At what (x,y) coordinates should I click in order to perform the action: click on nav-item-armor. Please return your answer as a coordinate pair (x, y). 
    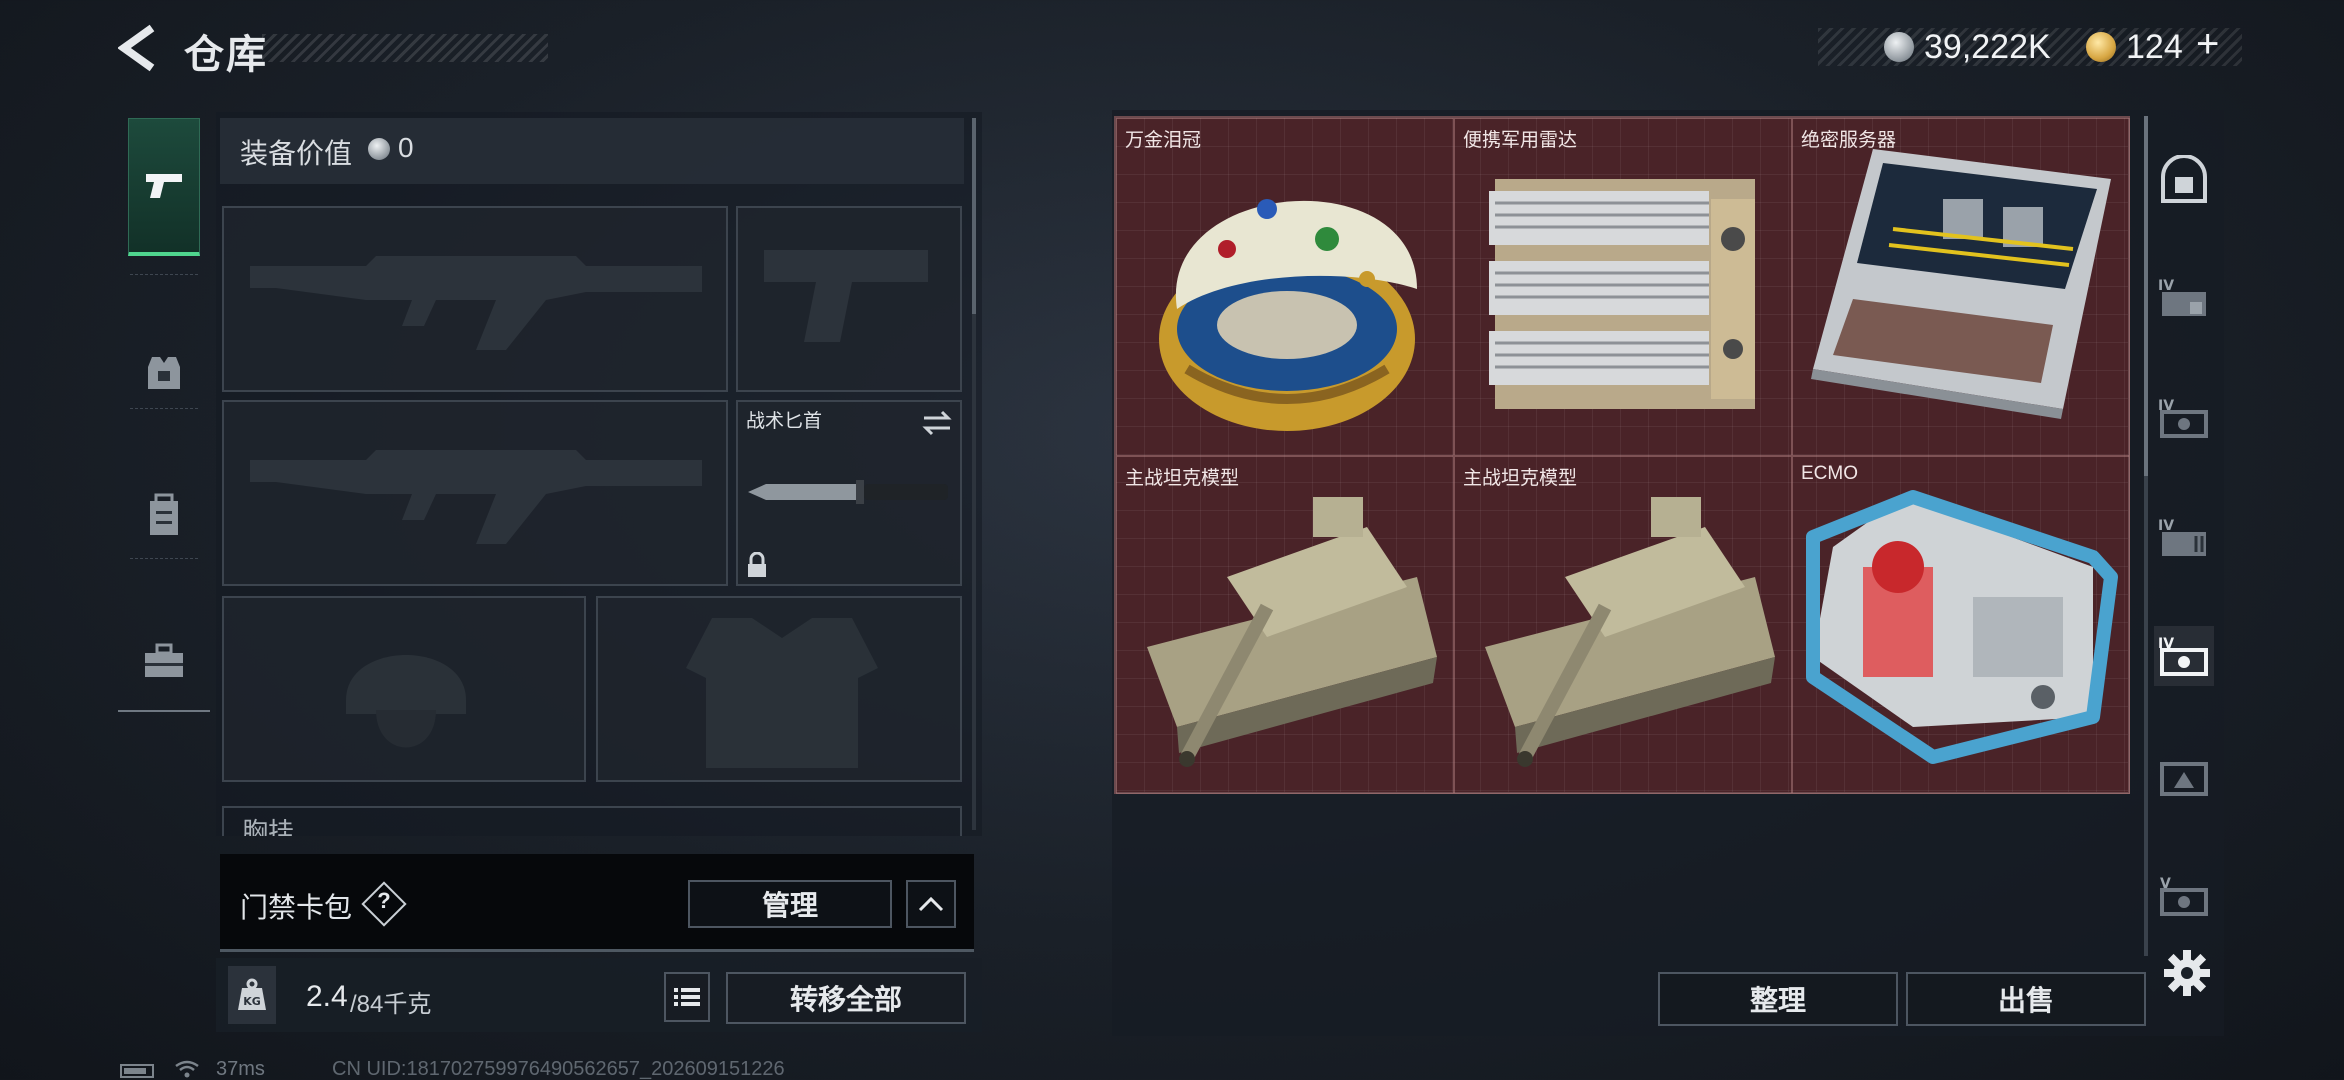
    Looking at the image, I should click on (164, 373).